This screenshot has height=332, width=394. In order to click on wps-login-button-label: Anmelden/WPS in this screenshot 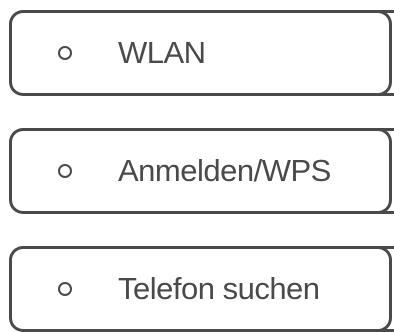, I will do `click(224, 170)`.